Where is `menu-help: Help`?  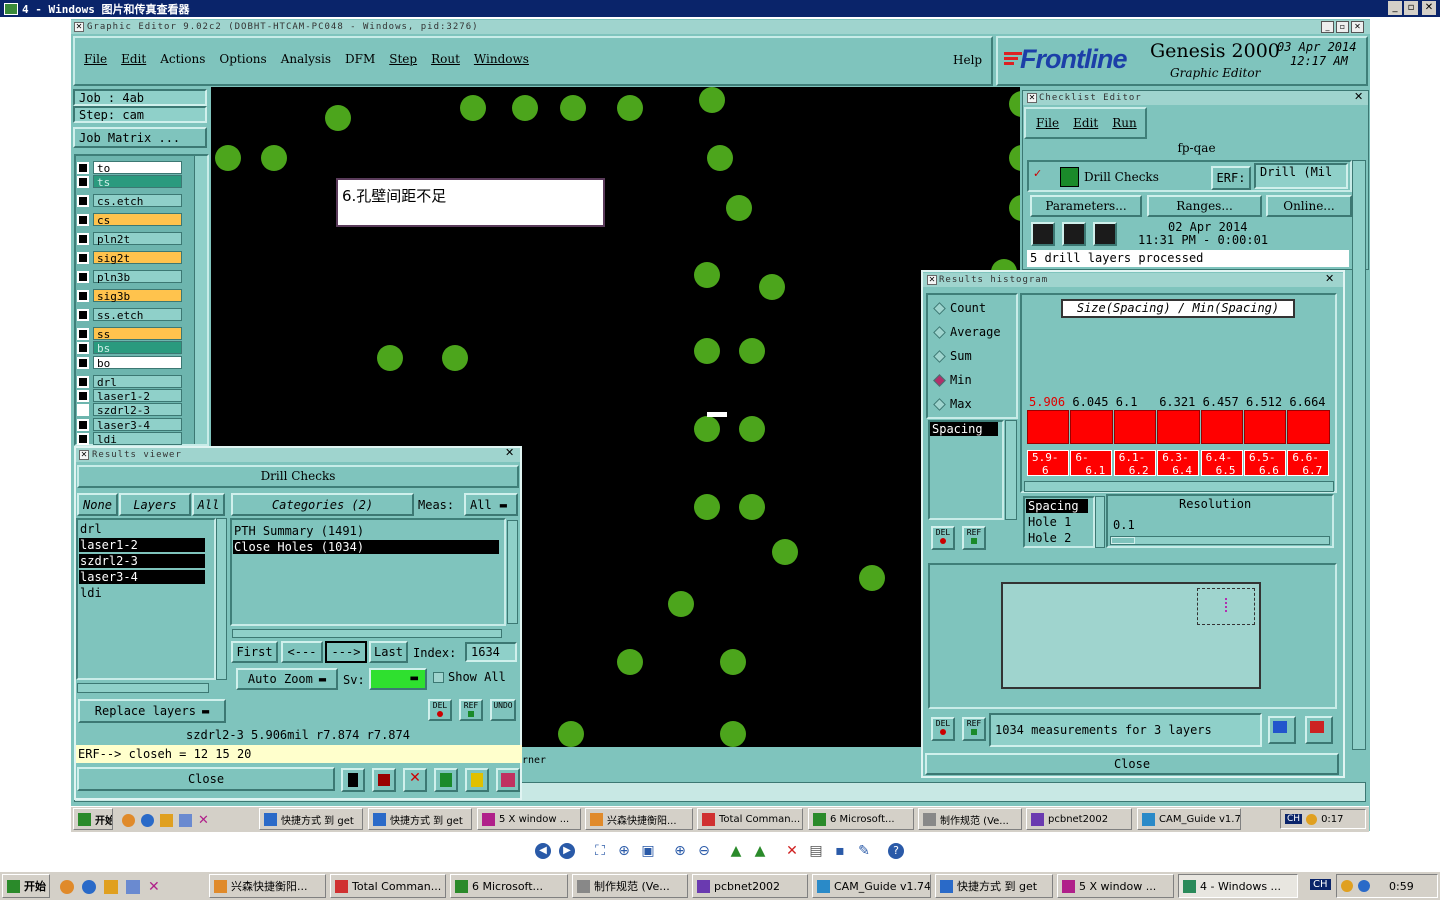 menu-help: Help is located at coordinates (967, 60).